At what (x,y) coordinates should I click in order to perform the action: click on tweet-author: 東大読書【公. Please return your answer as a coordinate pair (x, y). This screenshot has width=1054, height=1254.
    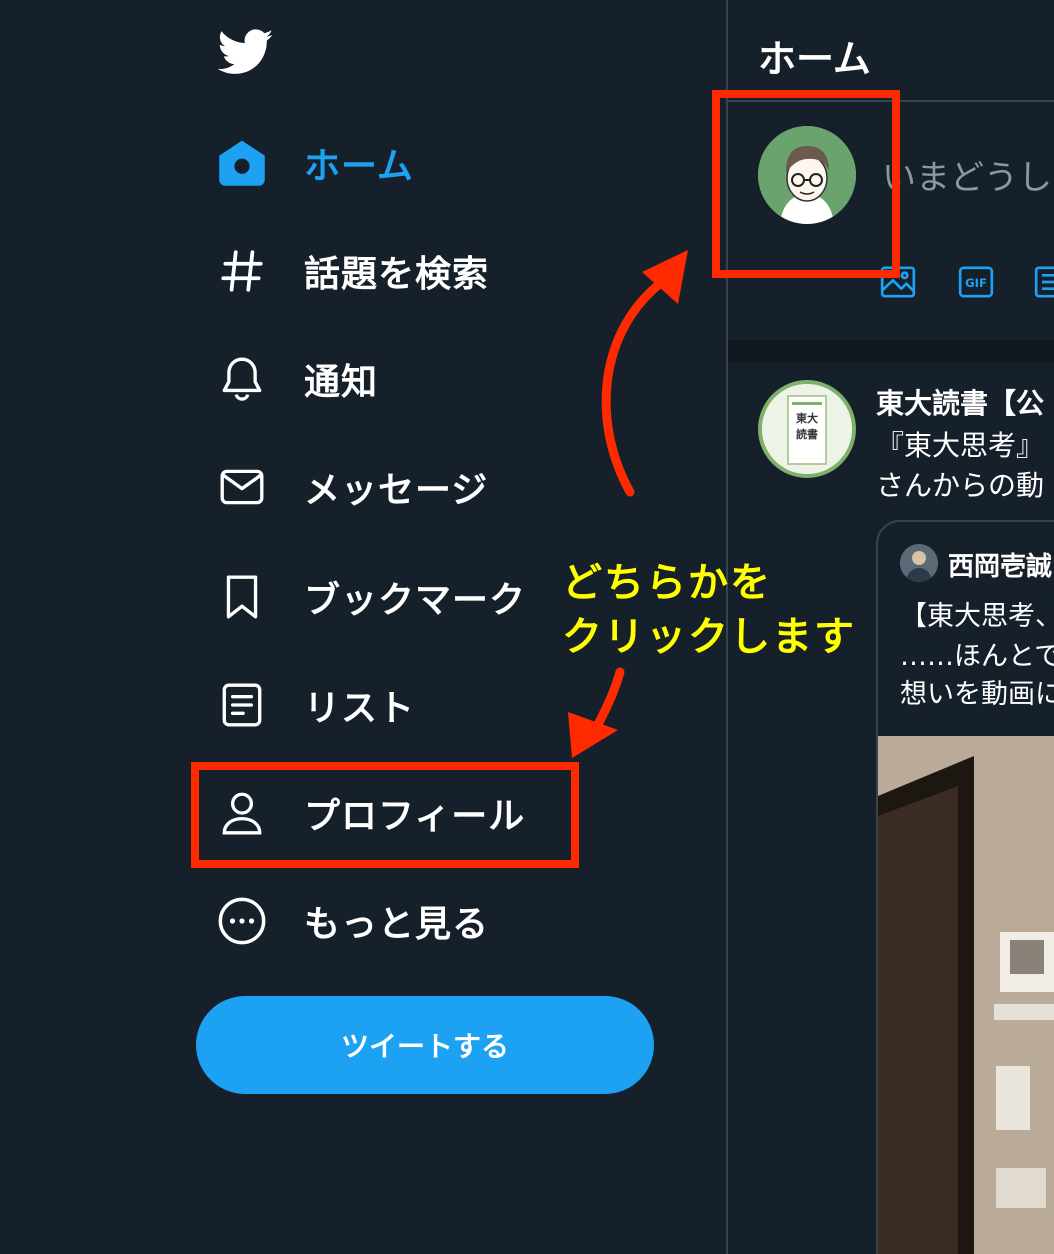
    Looking at the image, I should click on (960, 402).